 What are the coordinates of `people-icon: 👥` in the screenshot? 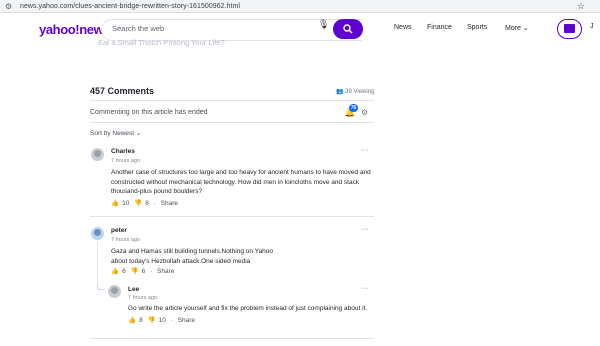 It's located at (340, 92).